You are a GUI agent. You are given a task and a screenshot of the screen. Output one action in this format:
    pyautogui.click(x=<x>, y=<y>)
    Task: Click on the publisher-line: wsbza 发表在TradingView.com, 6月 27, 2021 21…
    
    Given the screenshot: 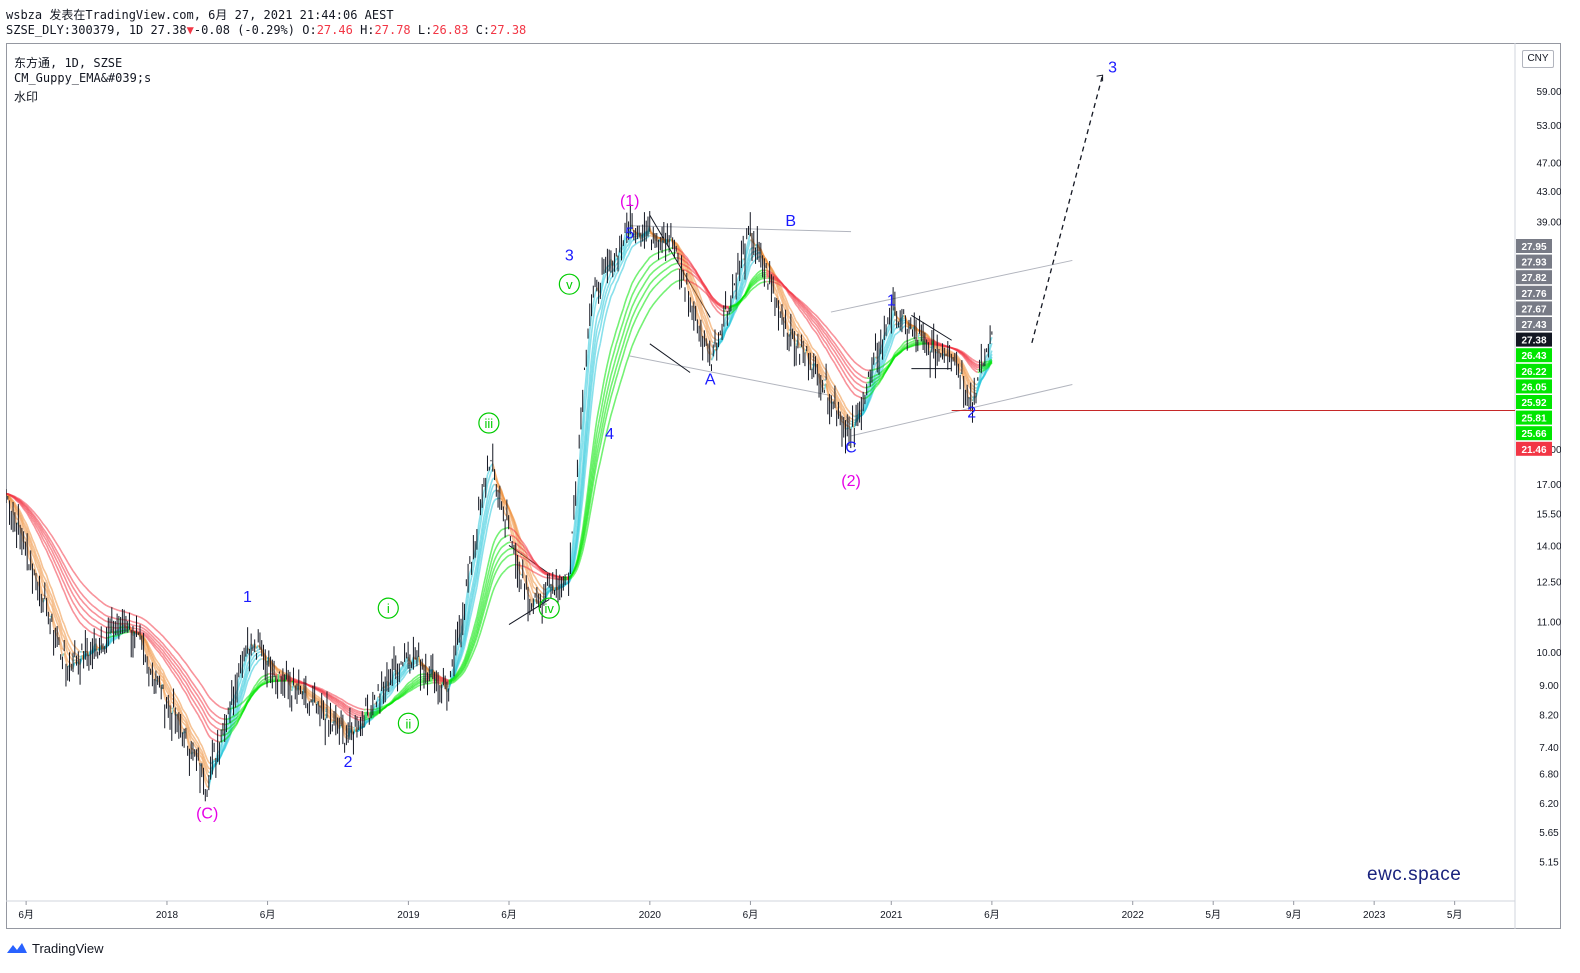 What is the action you would take?
    pyautogui.click(x=200, y=15)
    